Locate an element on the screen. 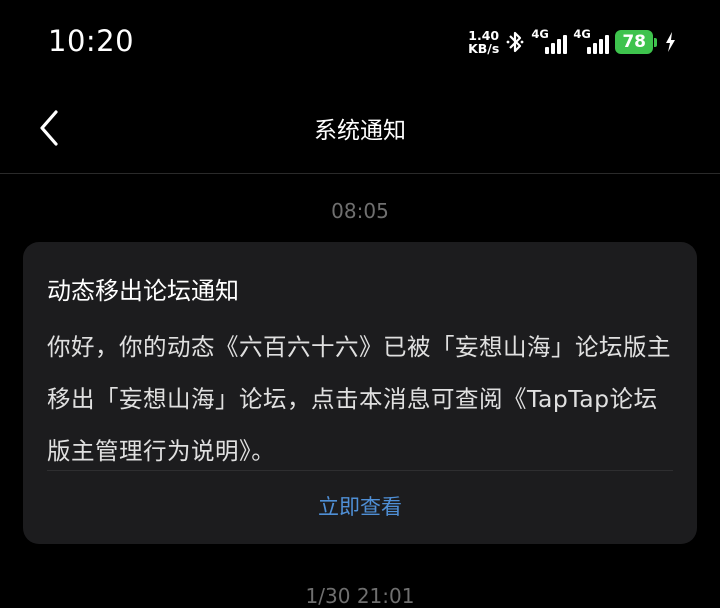 Image resolution: width=720 pixels, height=608 pixels. next-message-timestamp: 1/30 21:01 is located at coordinates (360, 596).